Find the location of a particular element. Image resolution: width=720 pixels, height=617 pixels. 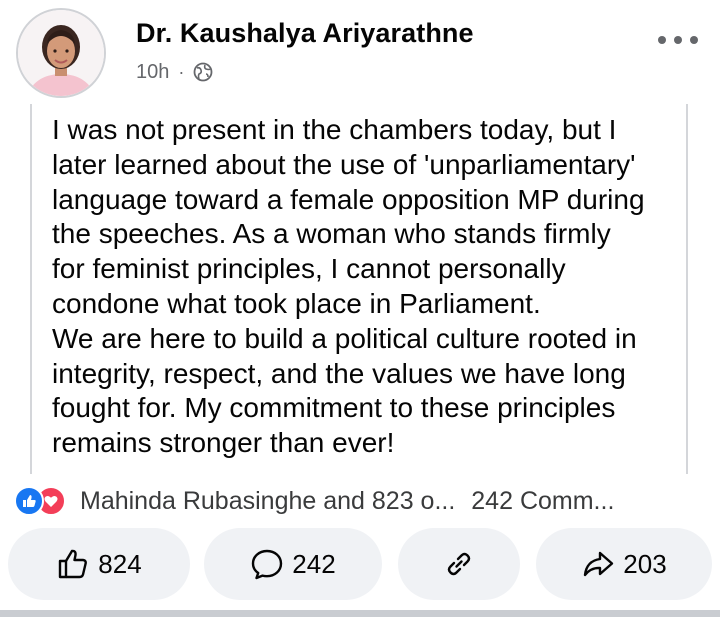

like-count: 824 is located at coordinates (120, 563).